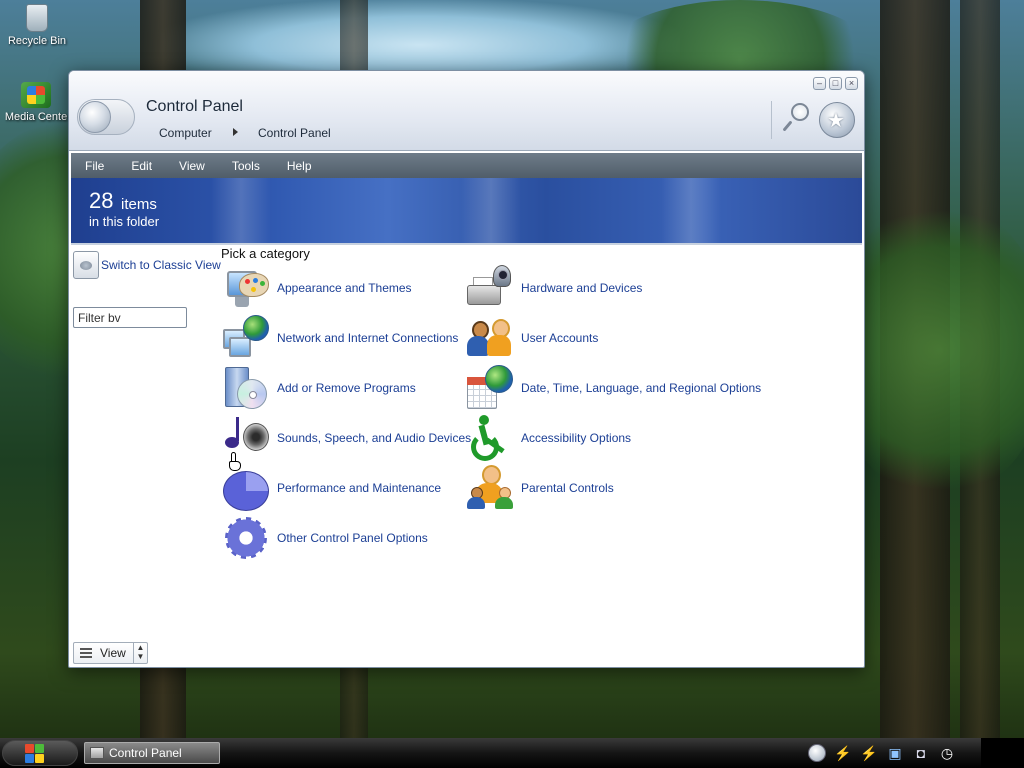 Image resolution: width=1024 pixels, height=768 pixels. I want to click on category-label: Accessibility Options, so click(576, 438).